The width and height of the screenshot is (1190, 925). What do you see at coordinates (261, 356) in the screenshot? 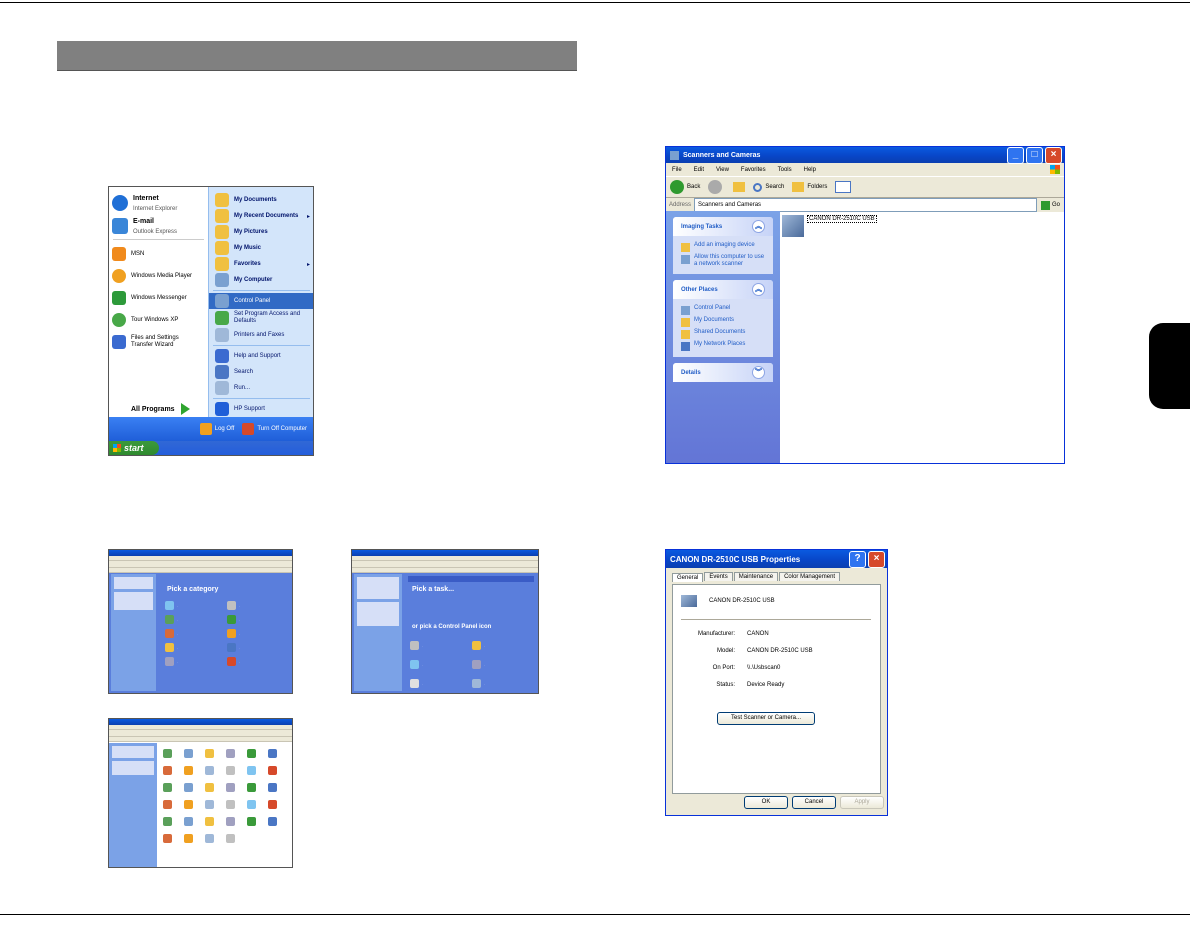
I see `start-right-item: Help and Support` at bounding box center [261, 356].